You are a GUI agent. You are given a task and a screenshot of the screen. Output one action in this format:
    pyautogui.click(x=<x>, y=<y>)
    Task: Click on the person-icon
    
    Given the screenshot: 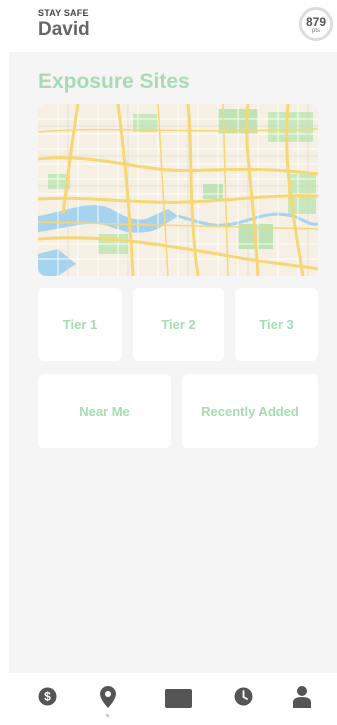 What is the action you would take?
    pyautogui.click(x=302, y=697)
    